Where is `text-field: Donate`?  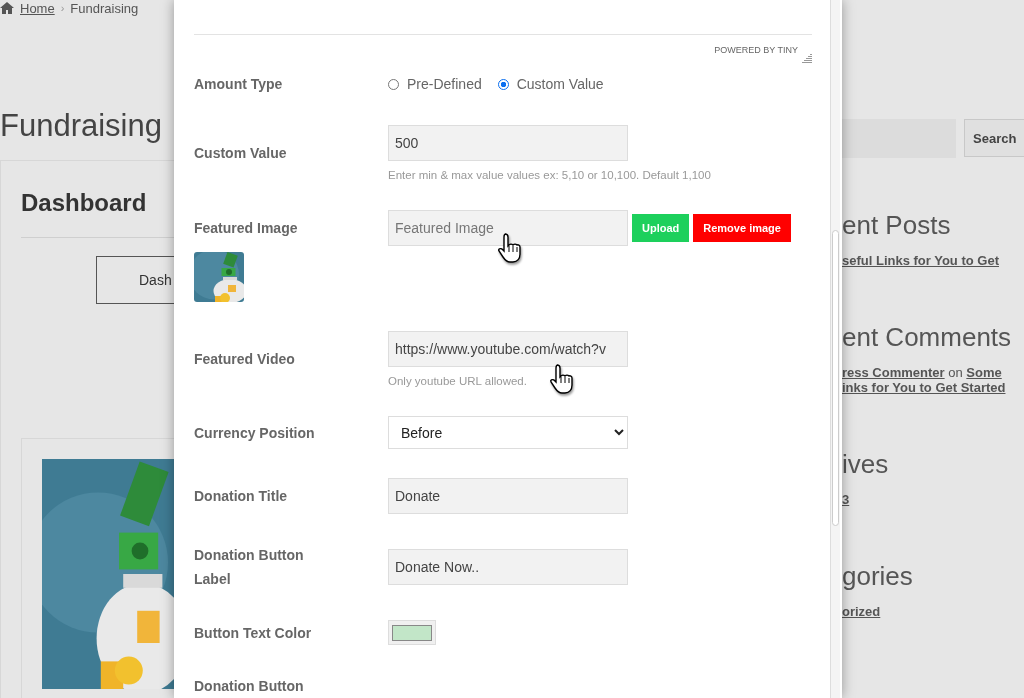
text-field: Donate is located at coordinates (508, 496).